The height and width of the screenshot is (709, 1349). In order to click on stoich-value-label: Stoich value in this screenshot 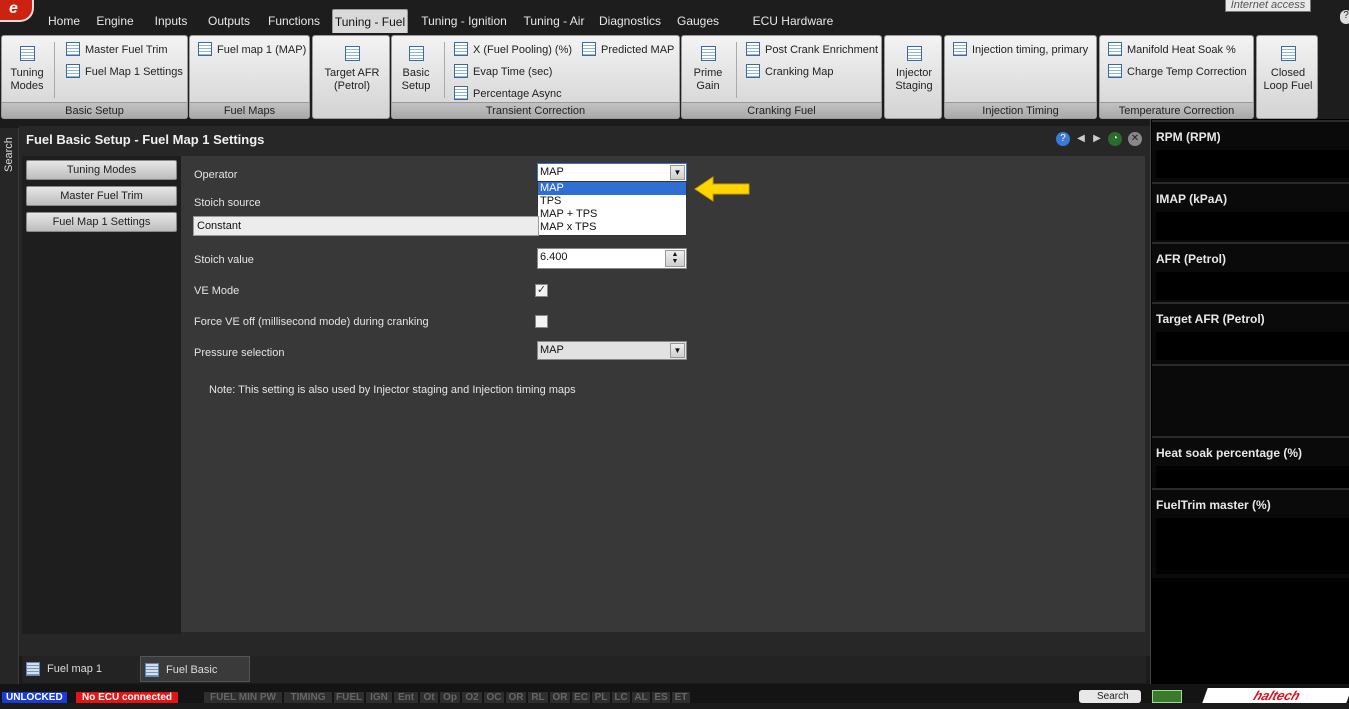, I will do `click(224, 260)`.